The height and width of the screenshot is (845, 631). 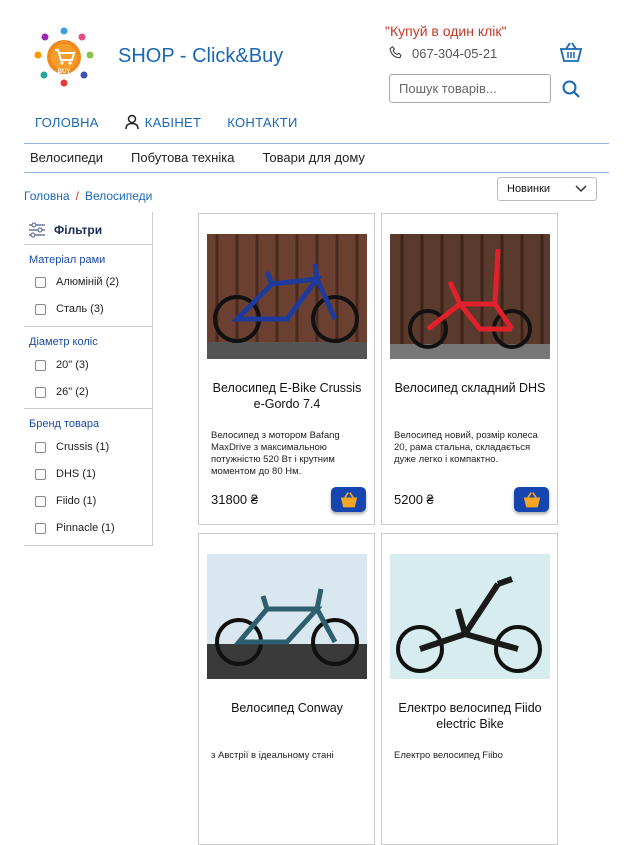 I want to click on phone-contact: 067-304-05-21, so click(x=442, y=53).